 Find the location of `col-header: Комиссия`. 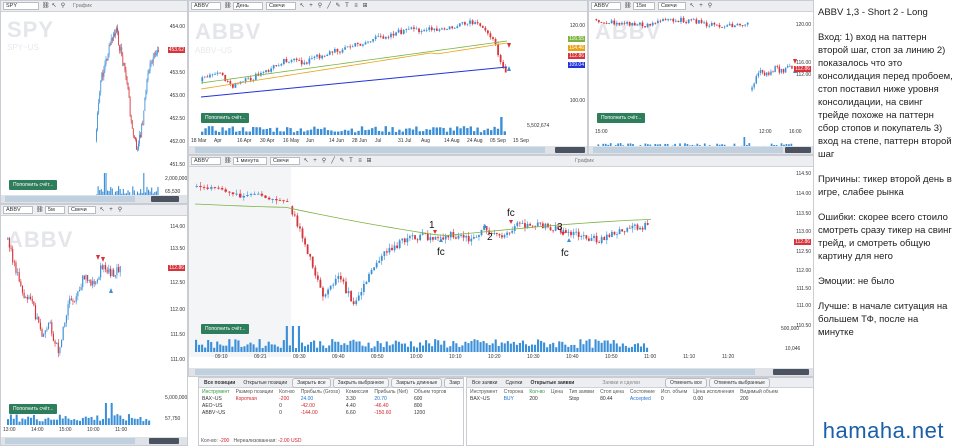

col-header: Комиссия is located at coordinates (357, 391).